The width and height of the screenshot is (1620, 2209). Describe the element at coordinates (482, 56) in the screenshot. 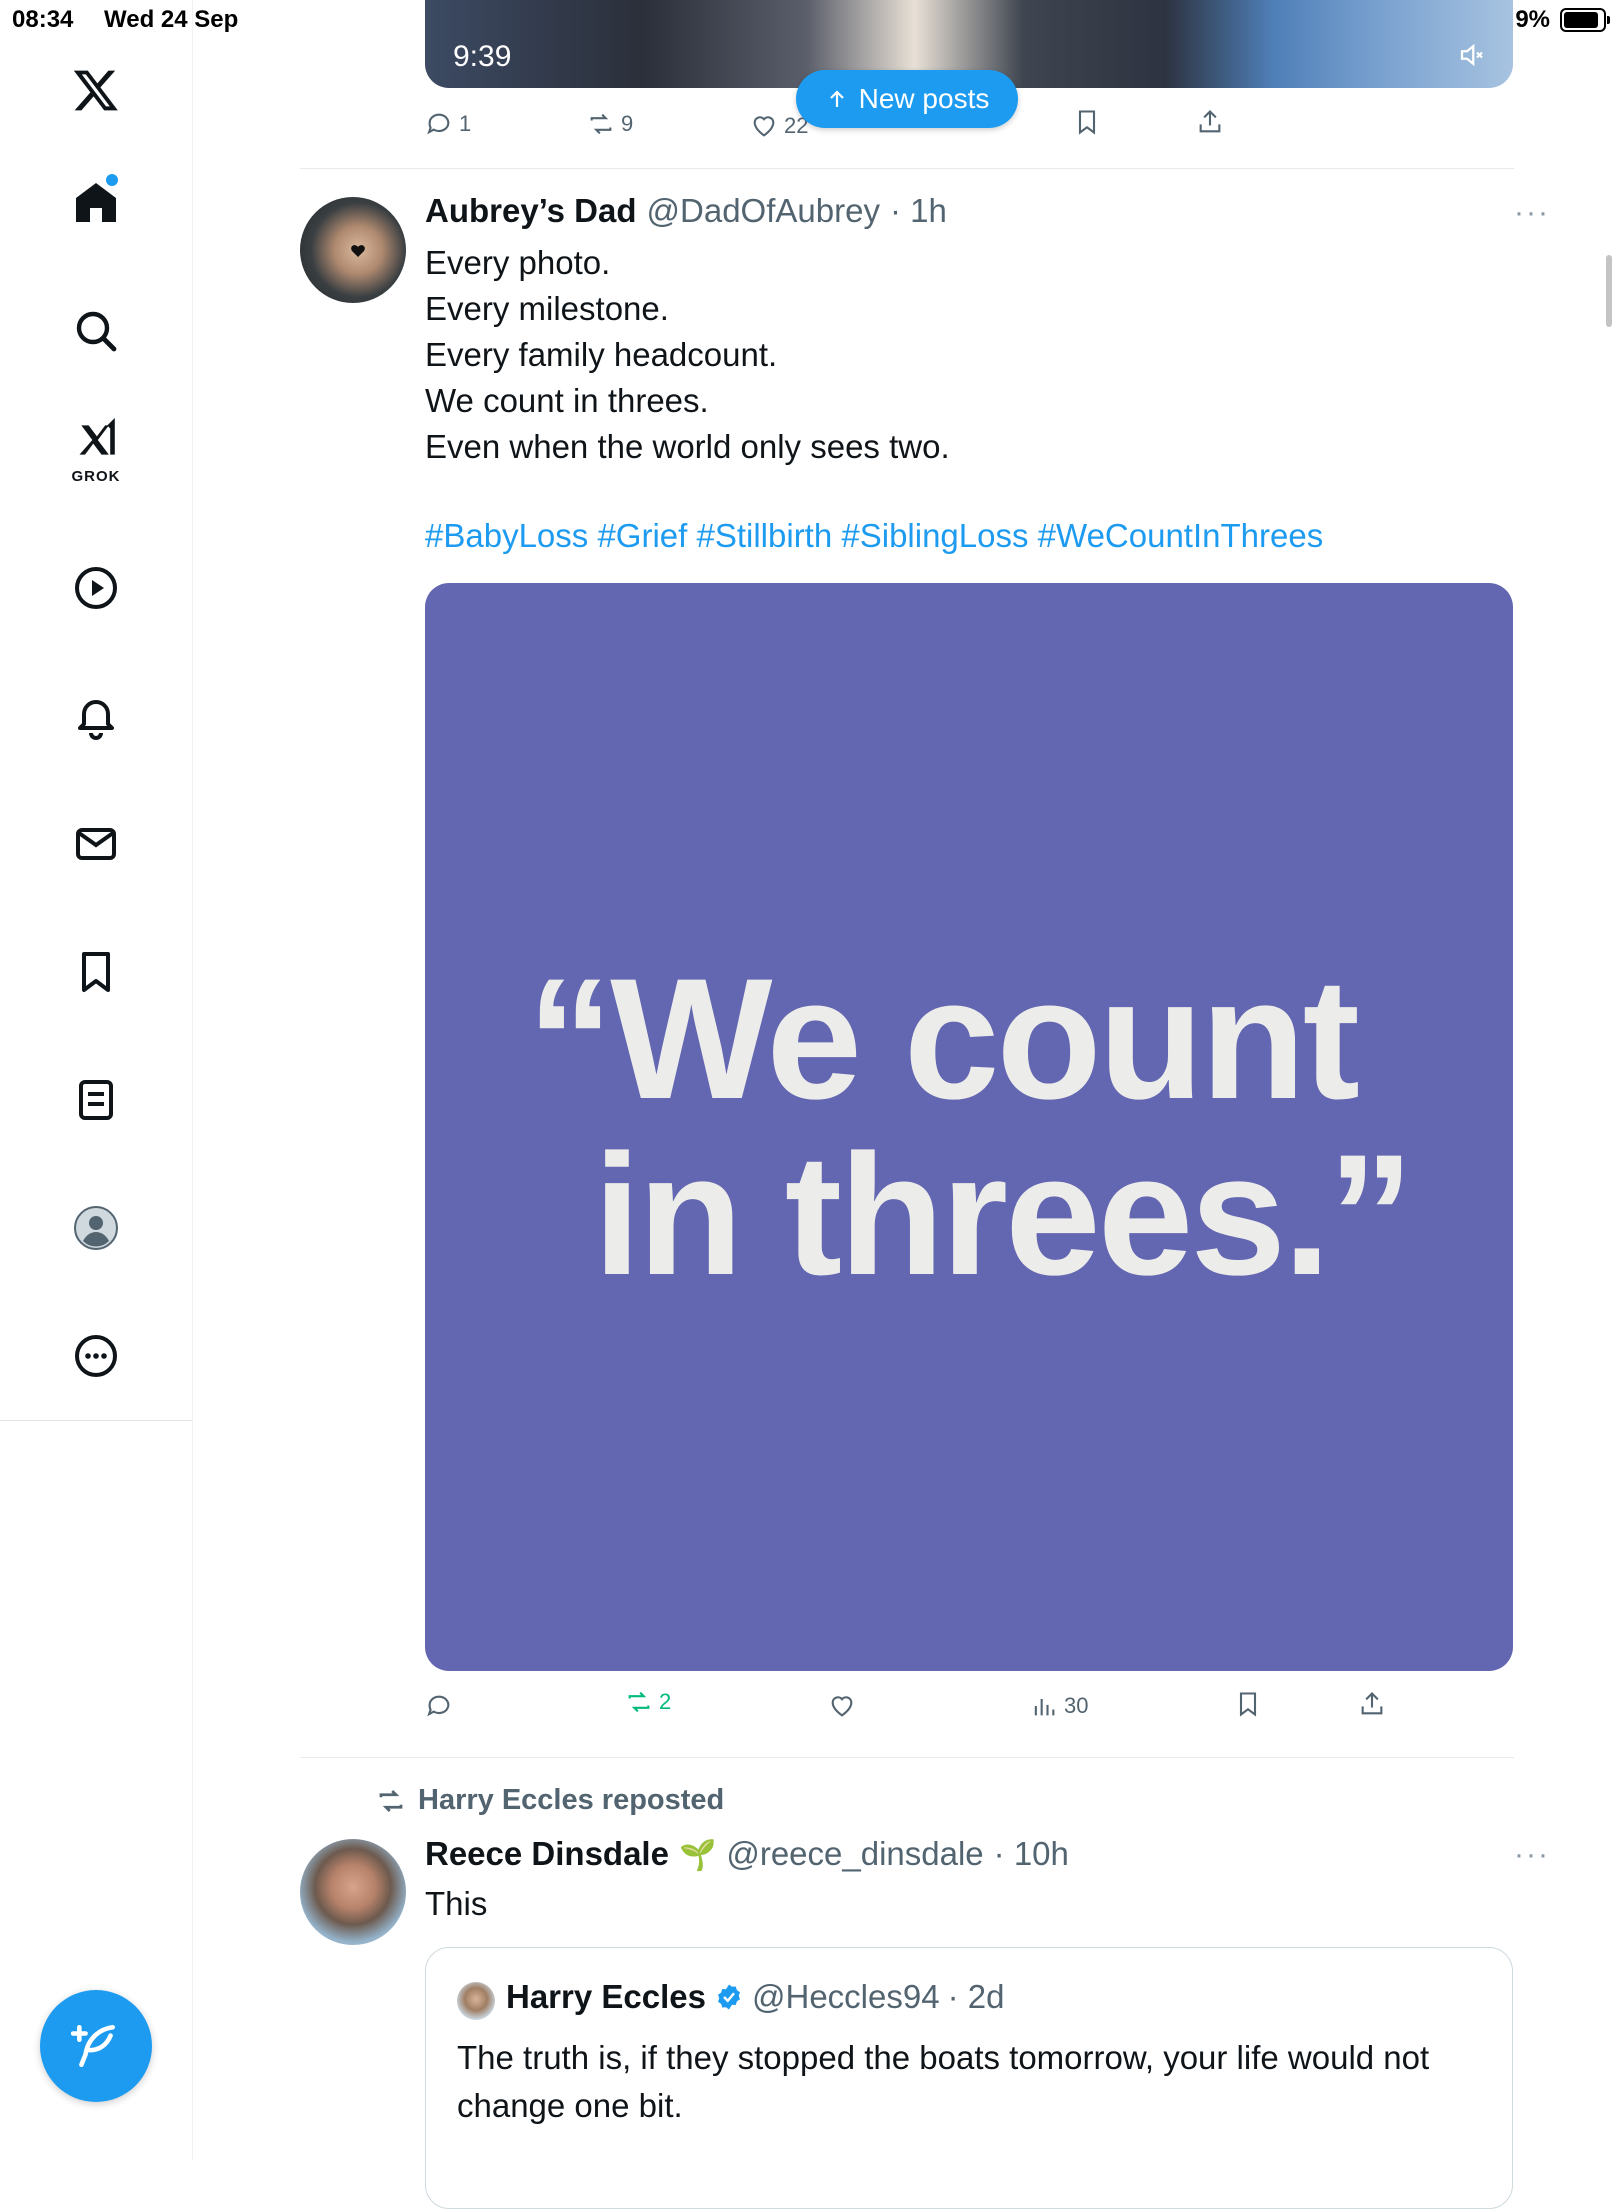

I see `video-timestamp: 9:39` at that location.